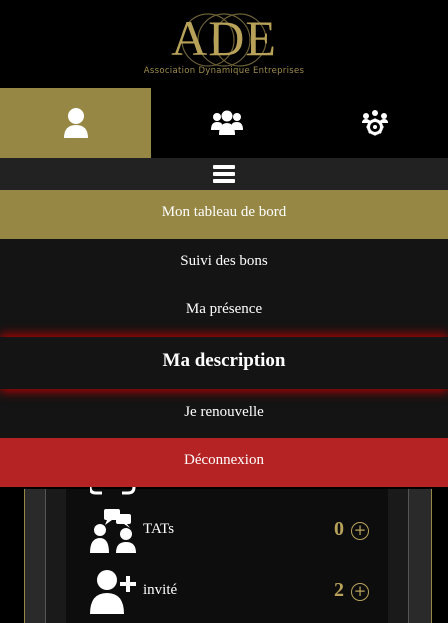 This screenshot has width=448, height=623. What do you see at coordinates (224, 462) in the screenshot?
I see `menu-item-logout: Déconnexion` at bounding box center [224, 462].